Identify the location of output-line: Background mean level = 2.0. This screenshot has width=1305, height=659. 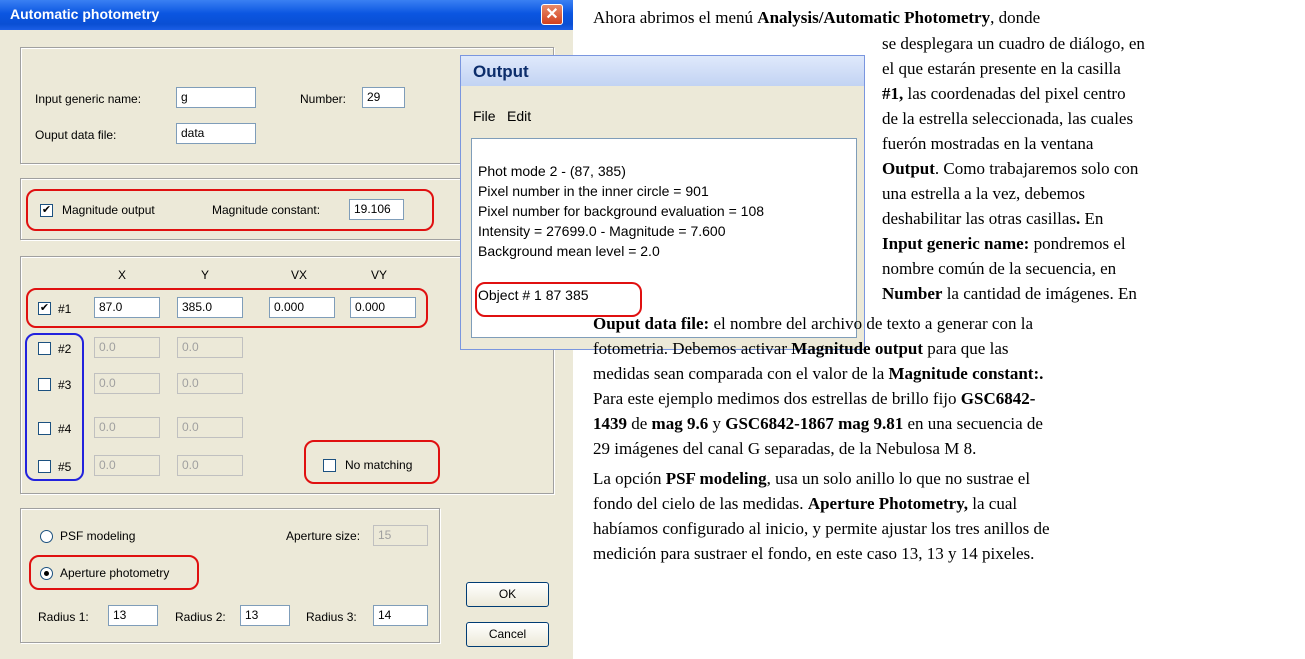
(569, 251).